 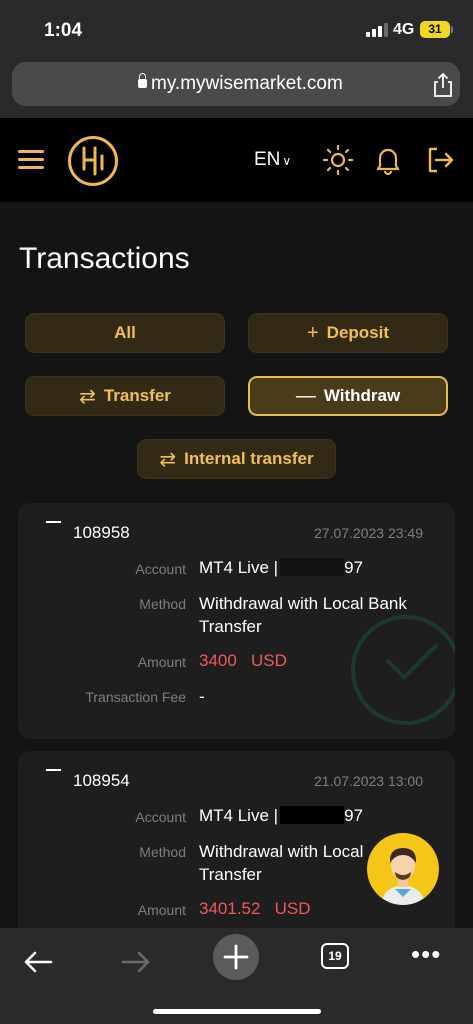 I want to click on amount-value: 3401.52 USD, so click(x=255, y=908).